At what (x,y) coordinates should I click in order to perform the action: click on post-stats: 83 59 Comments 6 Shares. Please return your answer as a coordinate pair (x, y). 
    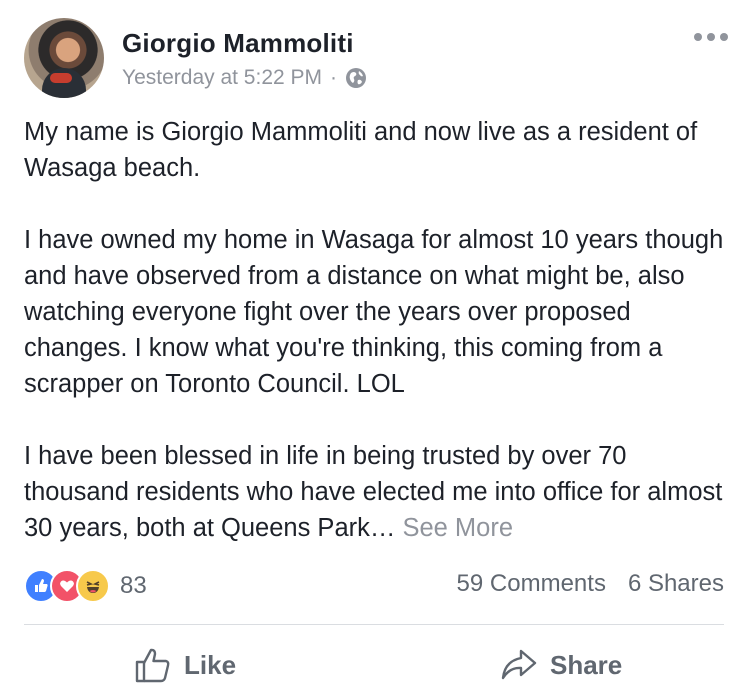
    Looking at the image, I should click on (374, 586).